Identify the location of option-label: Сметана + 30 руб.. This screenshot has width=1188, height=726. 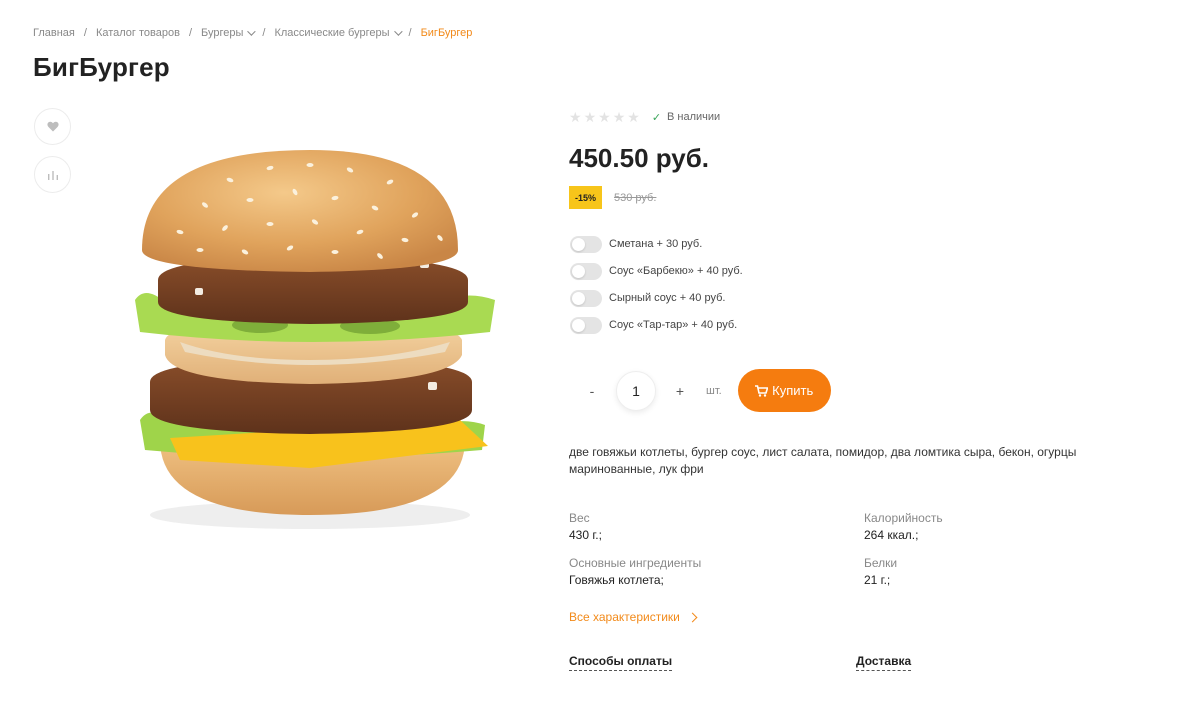
(656, 244).